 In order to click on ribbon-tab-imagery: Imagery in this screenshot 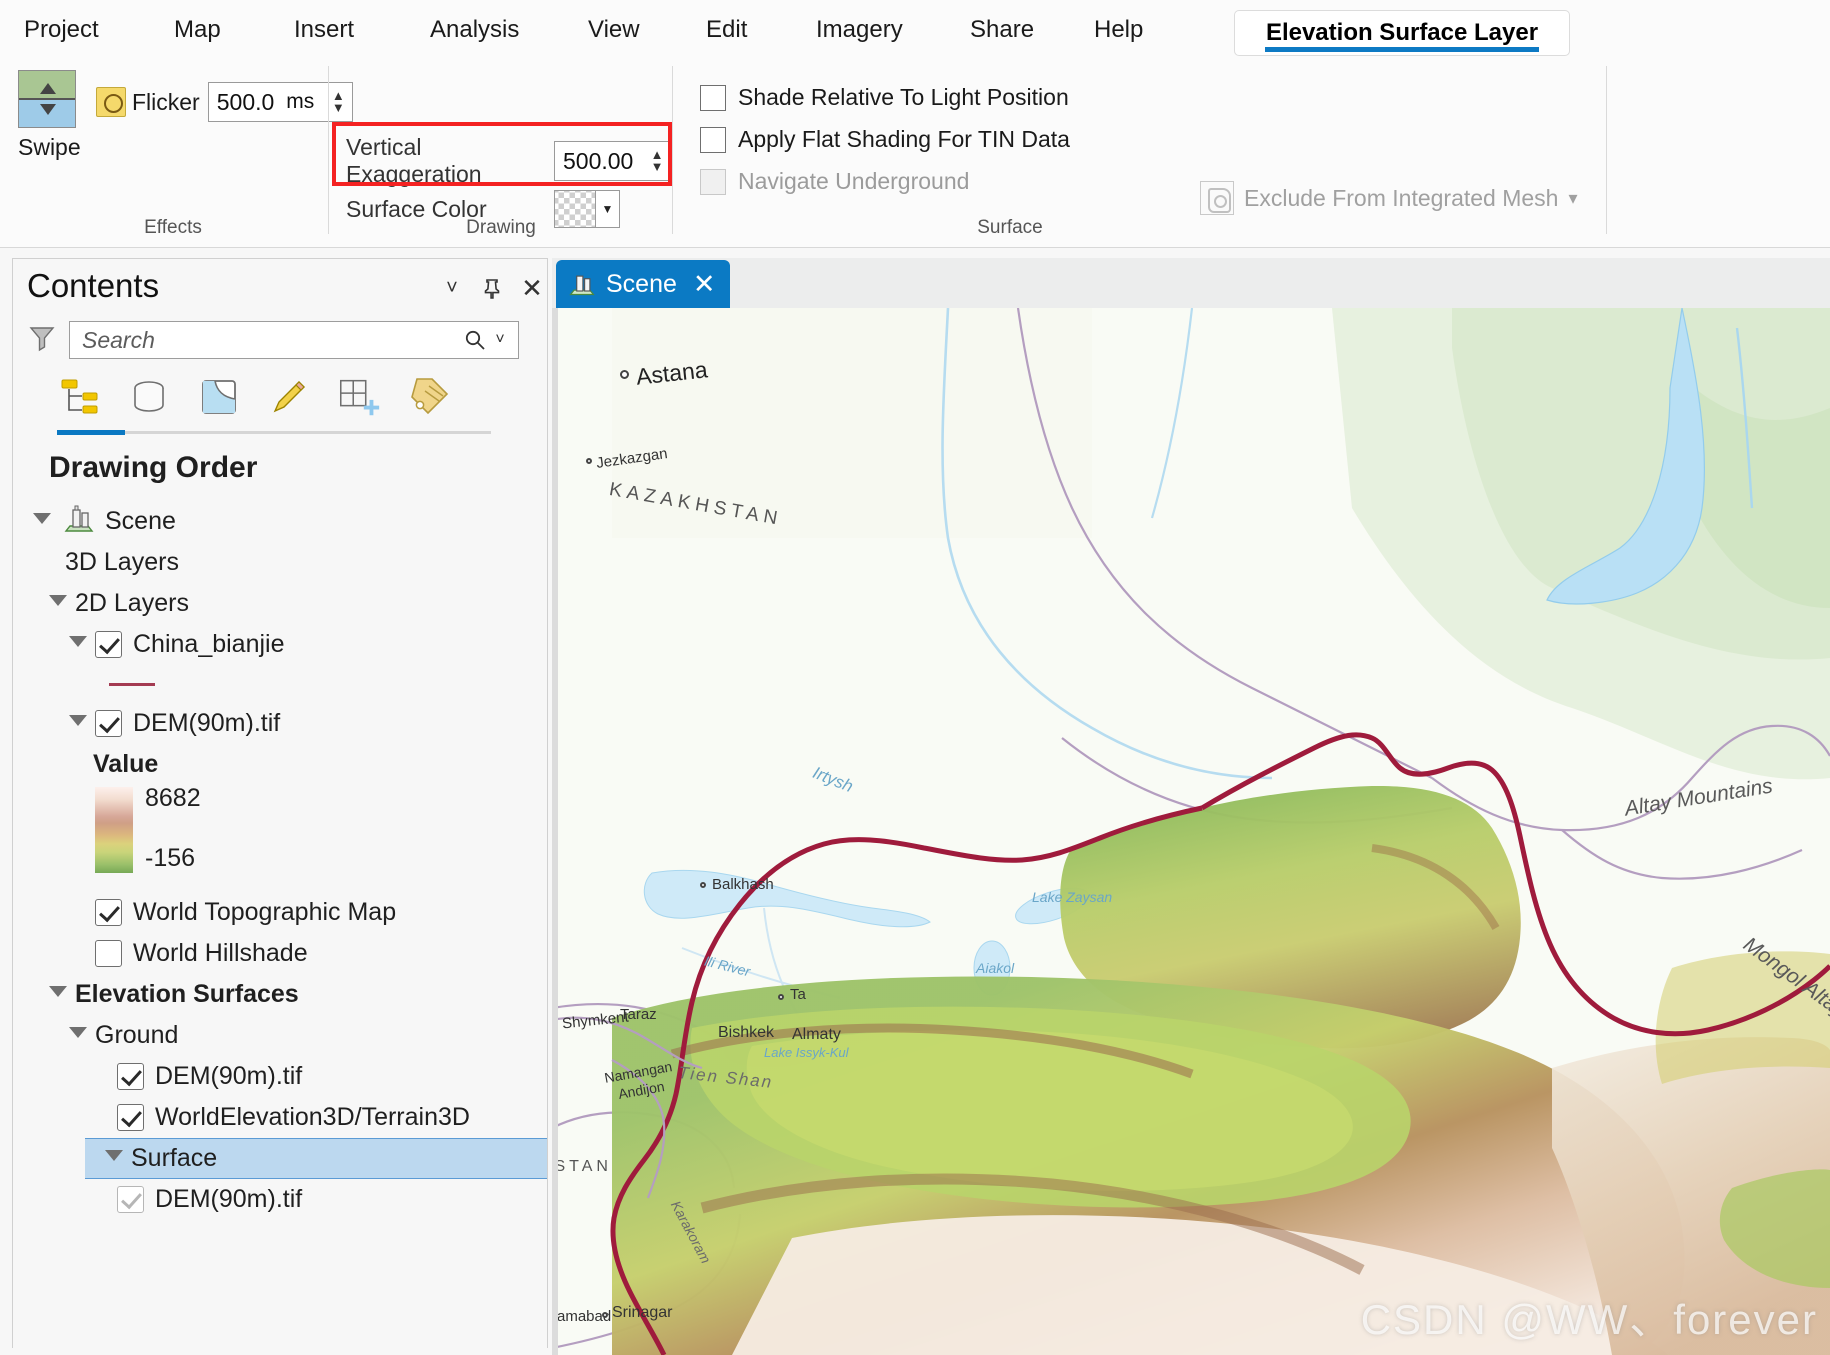, I will do `click(859, 30)`.